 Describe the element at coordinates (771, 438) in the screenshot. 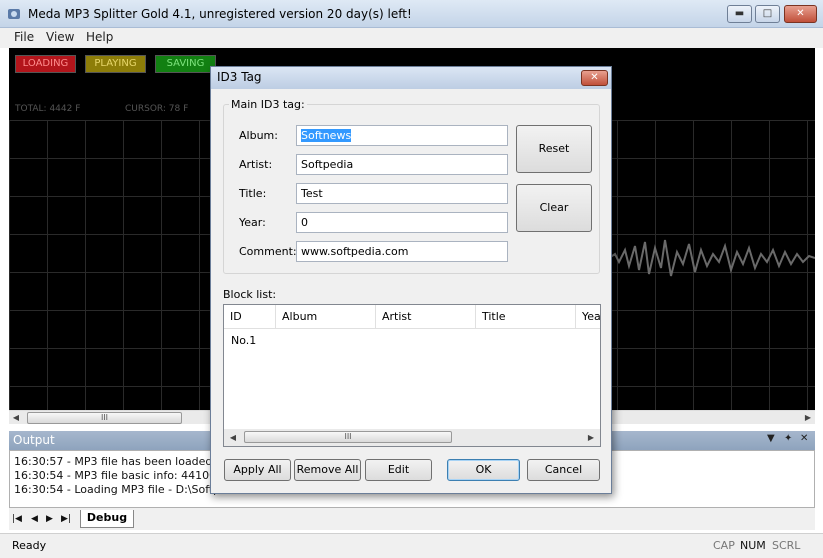

I see `dropdown-icon: ▼` at that location.